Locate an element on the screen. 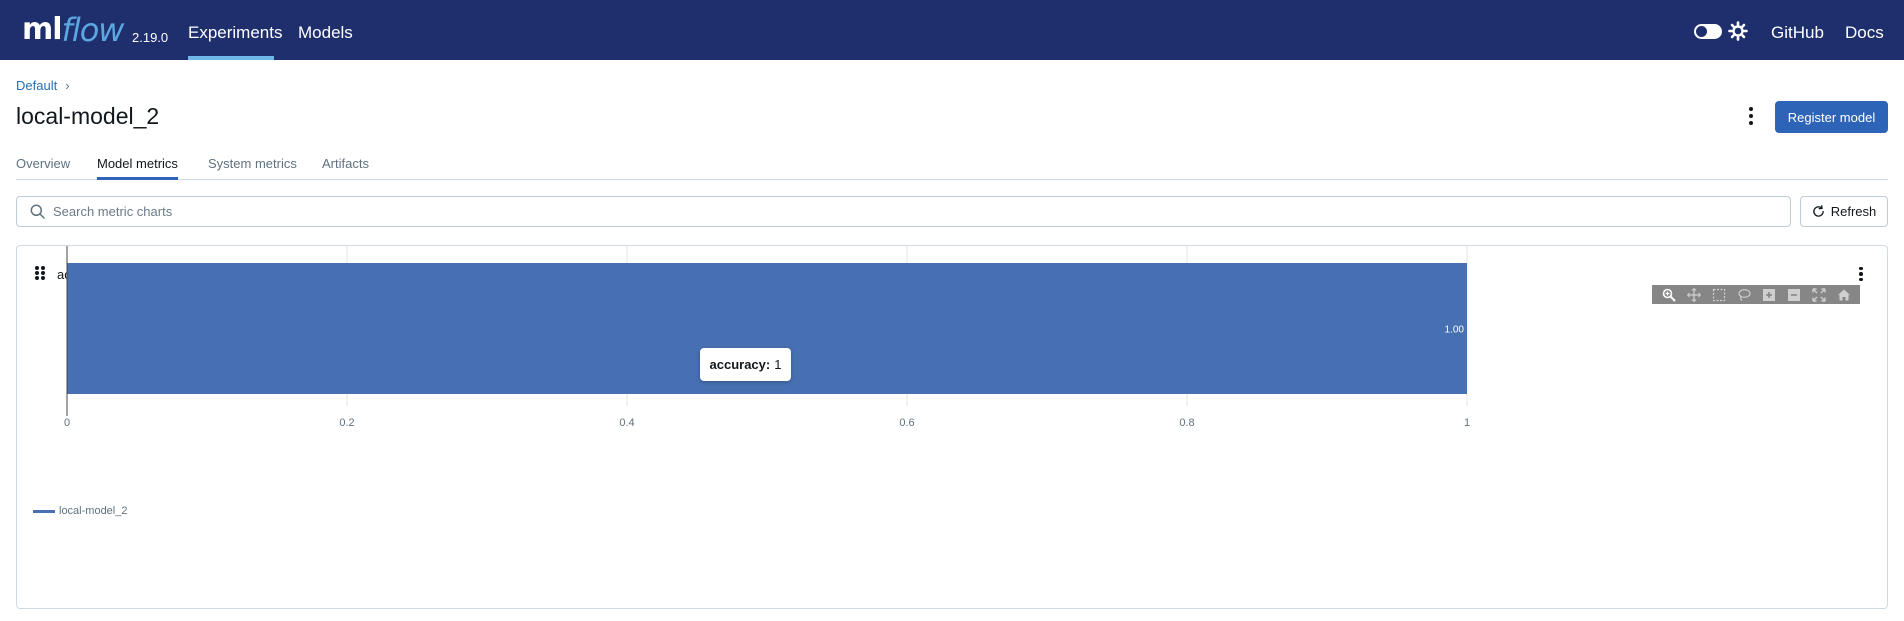  hover-tooltip: accuracy: 1 is located at coordinates (745, 364).